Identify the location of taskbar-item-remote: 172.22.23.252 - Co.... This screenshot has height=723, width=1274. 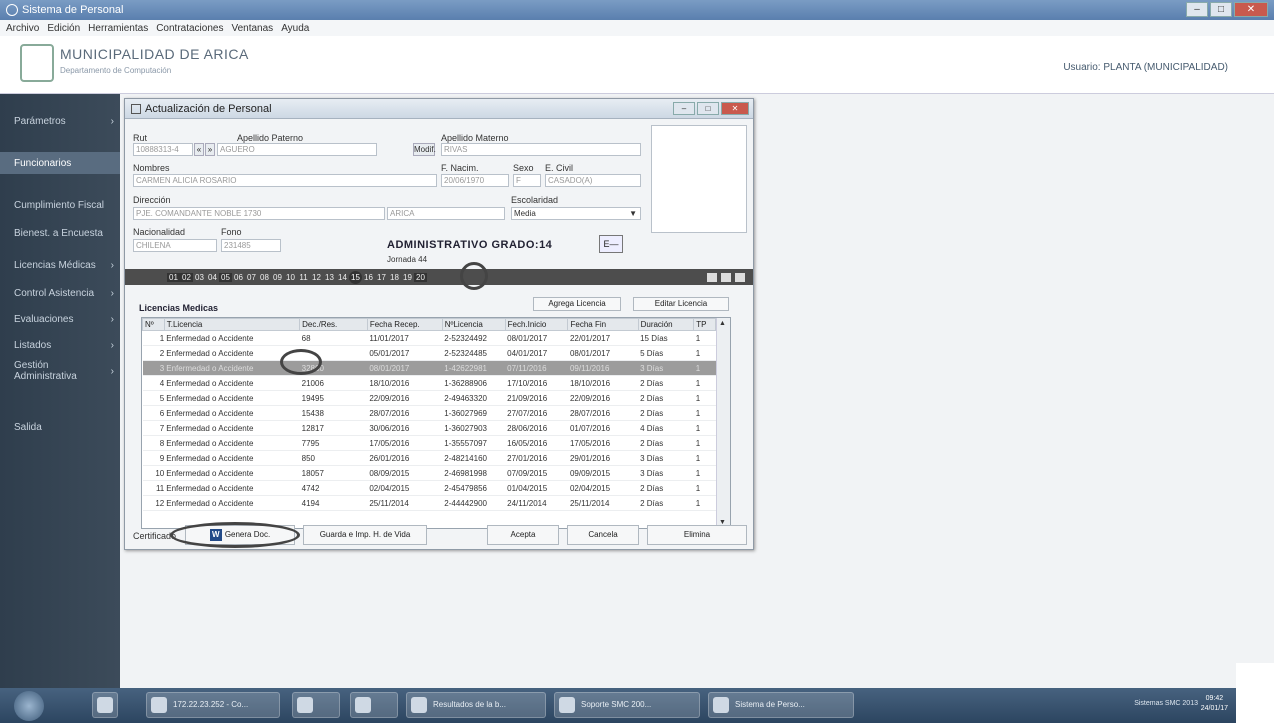
(213, 705).